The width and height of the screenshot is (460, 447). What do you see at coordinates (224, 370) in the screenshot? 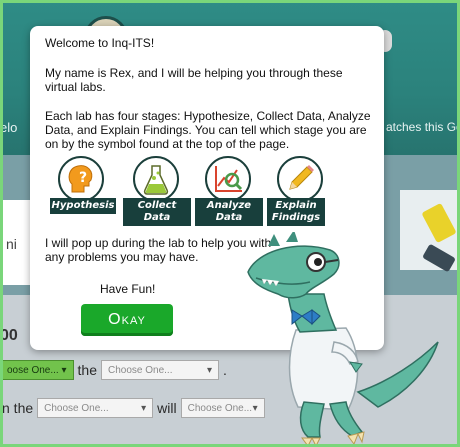
I see `hypothesis-punctuation: .` at bounding box center [224, 370].